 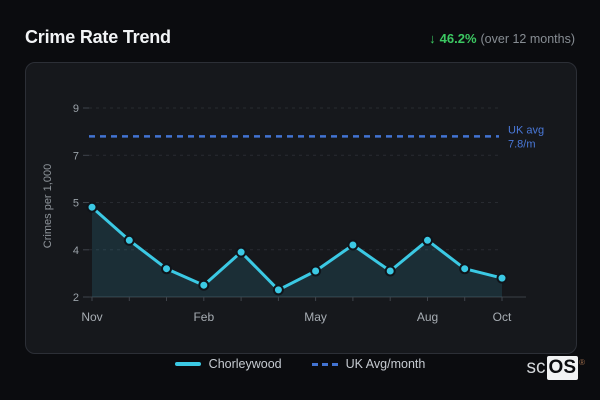 What do you see at coordinates (76, 156) in the screenshot?
I see `y-tick-label: 7` at bounding box center [76, 156].